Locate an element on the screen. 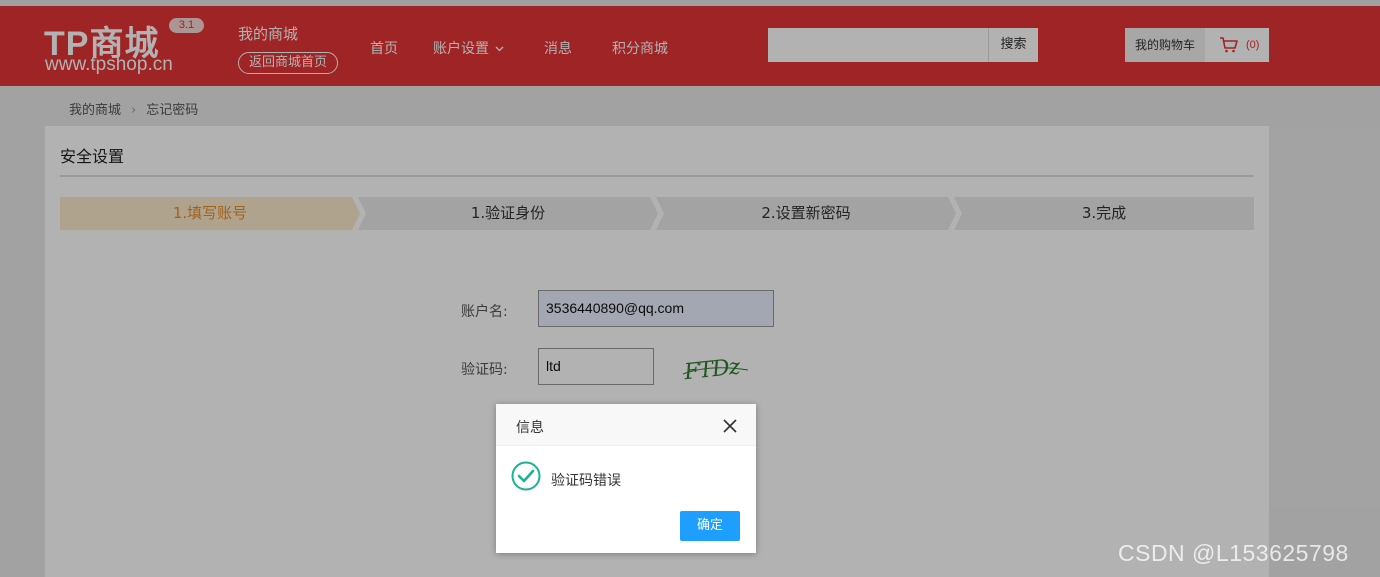 The height and width of the screenshot is (577, 1380). check-circle-icon is located at coordinates (526, 476).